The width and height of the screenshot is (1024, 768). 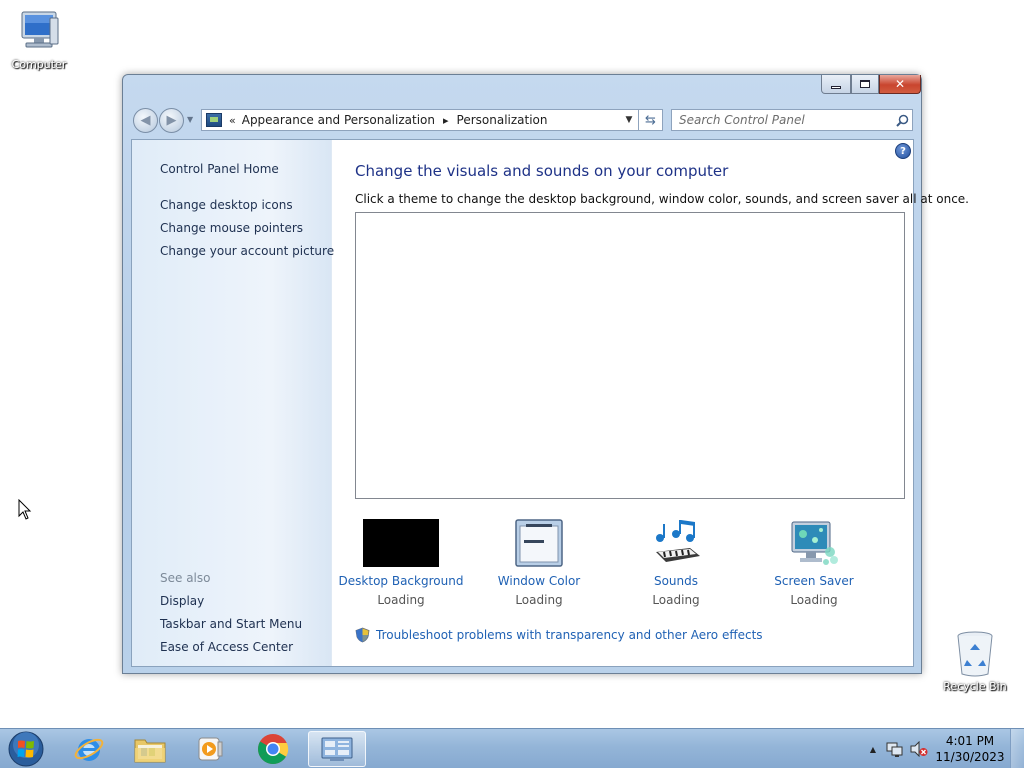 I want to click on search-input, so click(x=782, y=120).